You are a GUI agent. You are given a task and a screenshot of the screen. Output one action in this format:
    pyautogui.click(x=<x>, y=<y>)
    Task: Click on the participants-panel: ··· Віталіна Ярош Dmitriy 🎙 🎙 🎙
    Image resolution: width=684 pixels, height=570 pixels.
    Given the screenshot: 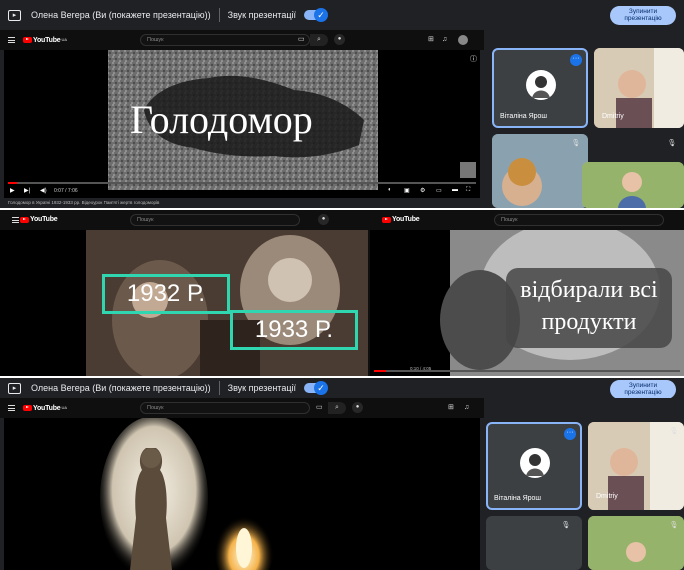 What is the action you would take?
    pyautogui.click(x=585, y=484)
    